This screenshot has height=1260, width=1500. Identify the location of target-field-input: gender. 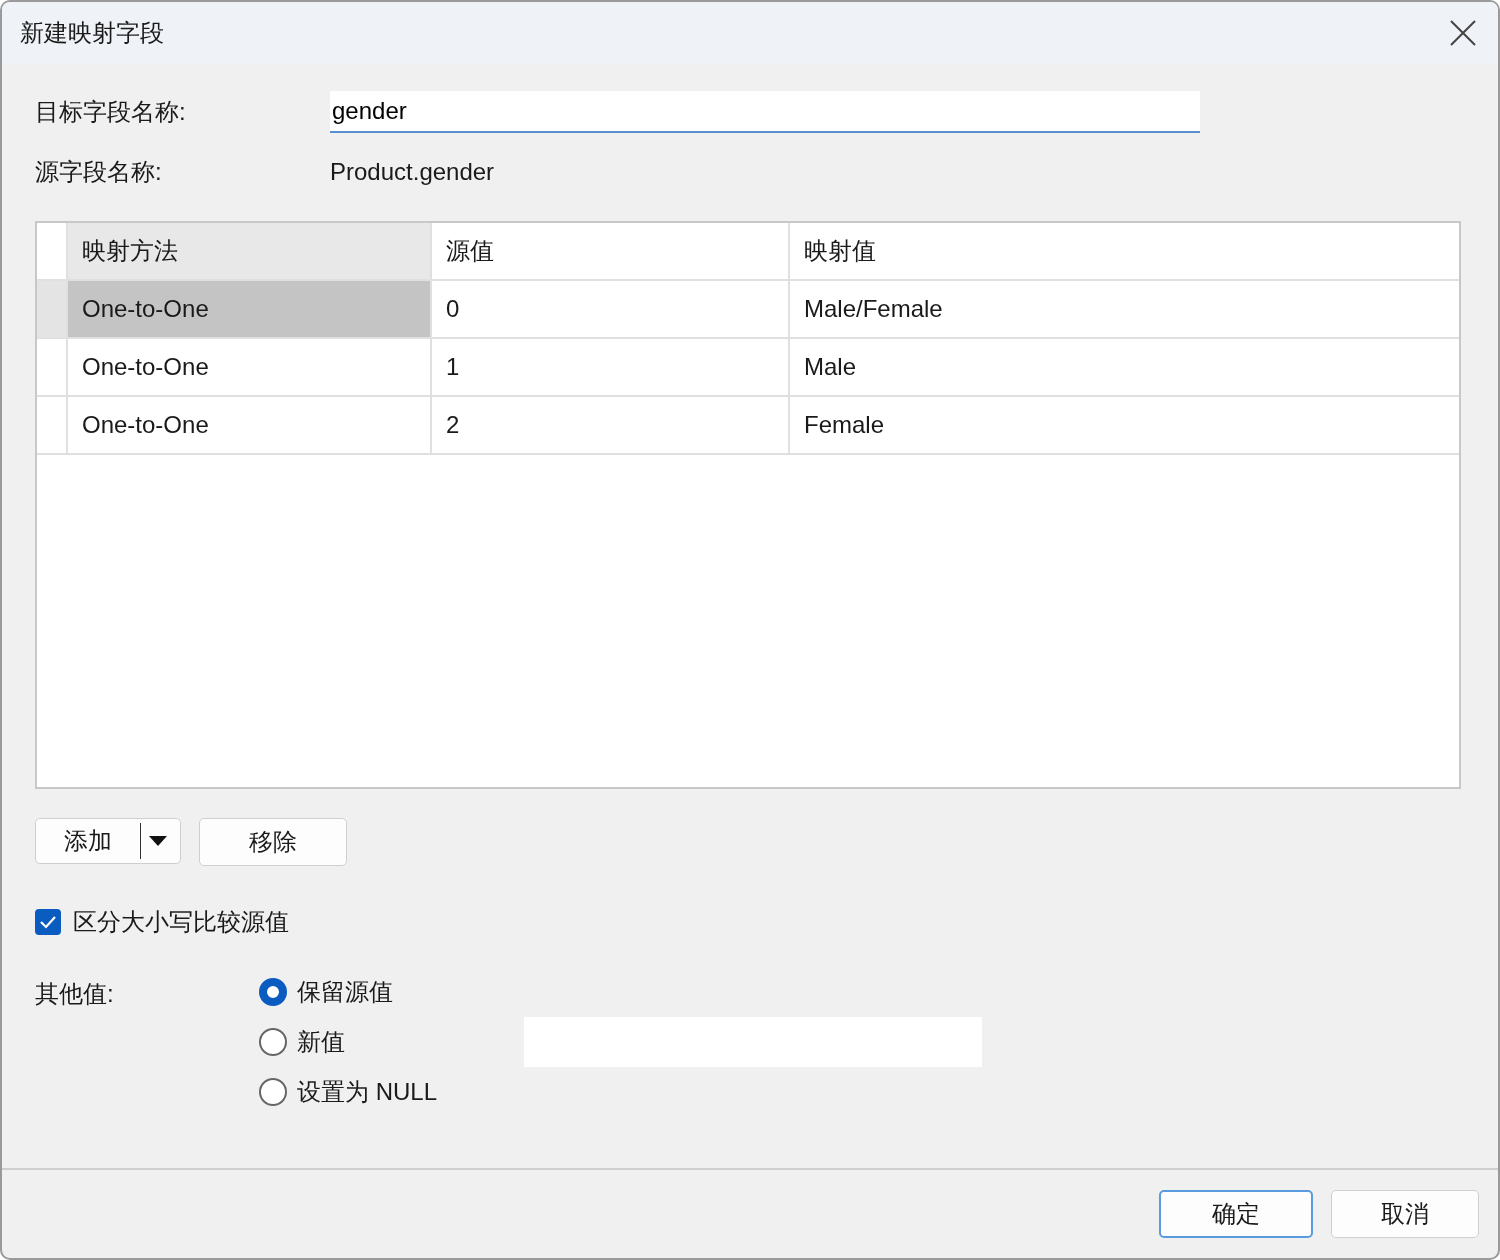
(765, 112).